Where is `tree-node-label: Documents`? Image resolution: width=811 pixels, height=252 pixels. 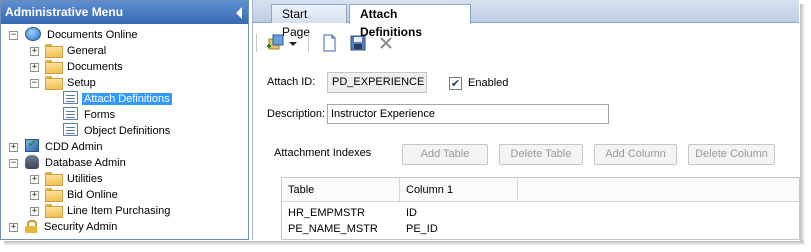 tree-node-label: Documents is located at coordinates (95, 67).